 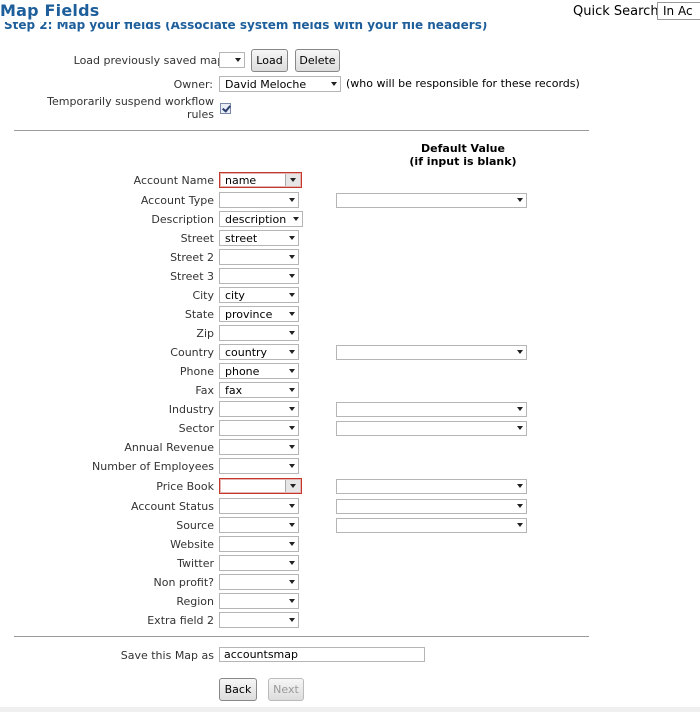 What do you see at coordinates (249, 314) in the screenshot?
I see `field-mapping-value: province` at bounding box center [249, 314].